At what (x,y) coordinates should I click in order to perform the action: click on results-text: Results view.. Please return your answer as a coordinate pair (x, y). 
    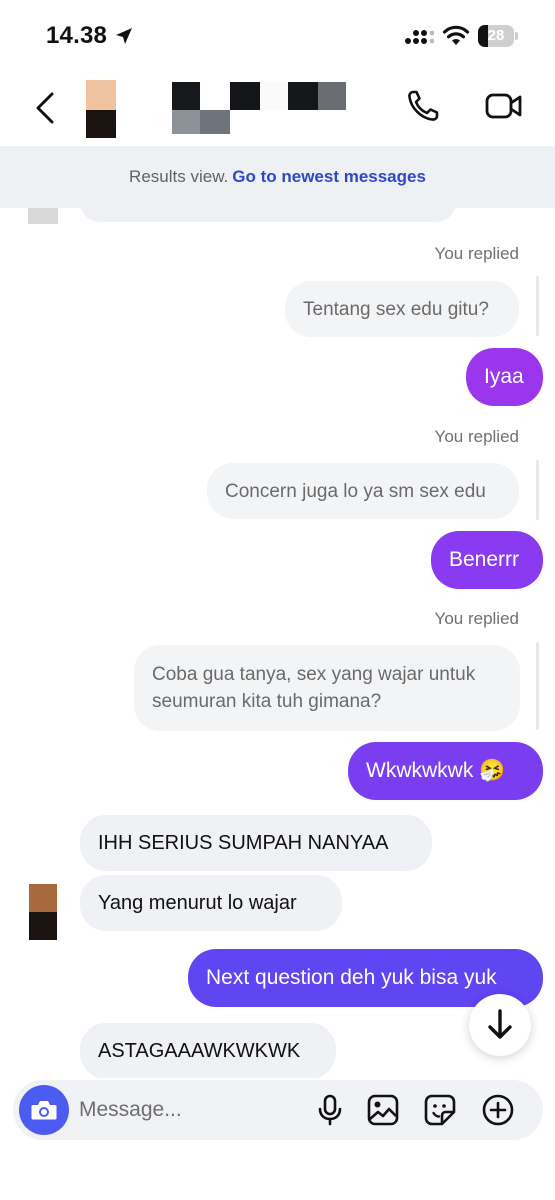
    Looking at the image, I should click on (179, 176).